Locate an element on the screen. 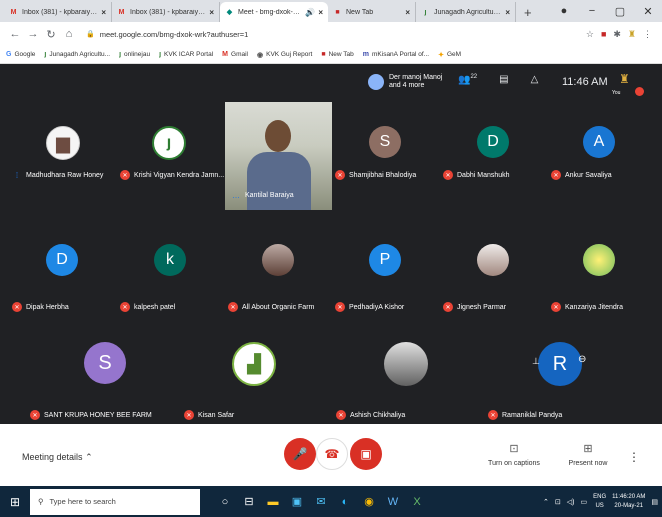 The height and width of the screenshot is (517, 662). participant-avatar: S is located at coordinates (385, 142).